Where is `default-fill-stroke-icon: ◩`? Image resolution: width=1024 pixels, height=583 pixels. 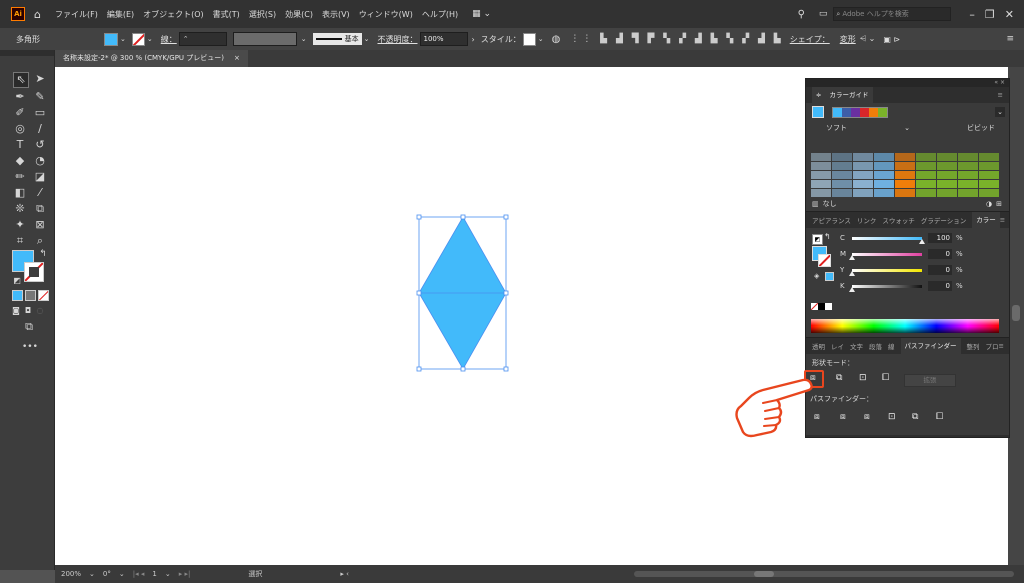
default-fill-stroke-icon: ◩ is located at coordinates (817, 239).